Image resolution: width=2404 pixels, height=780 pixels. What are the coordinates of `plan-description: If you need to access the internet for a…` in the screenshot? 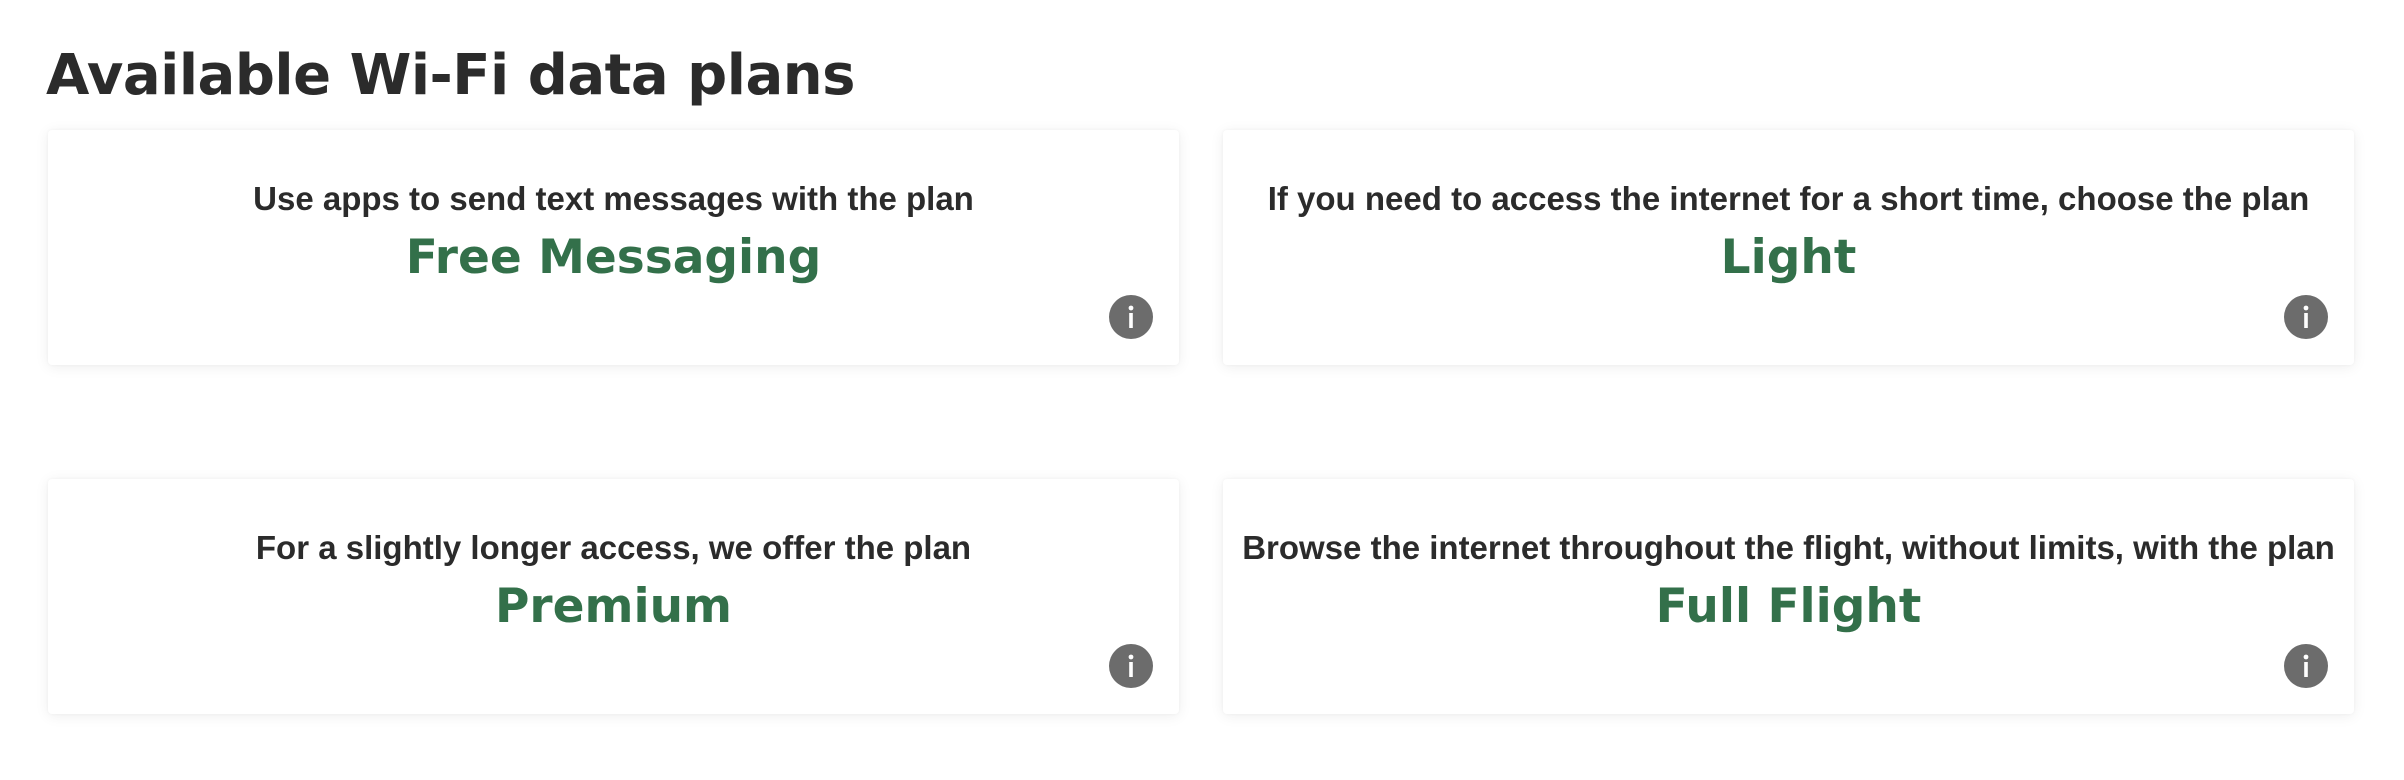 It's located at (1788, 198).